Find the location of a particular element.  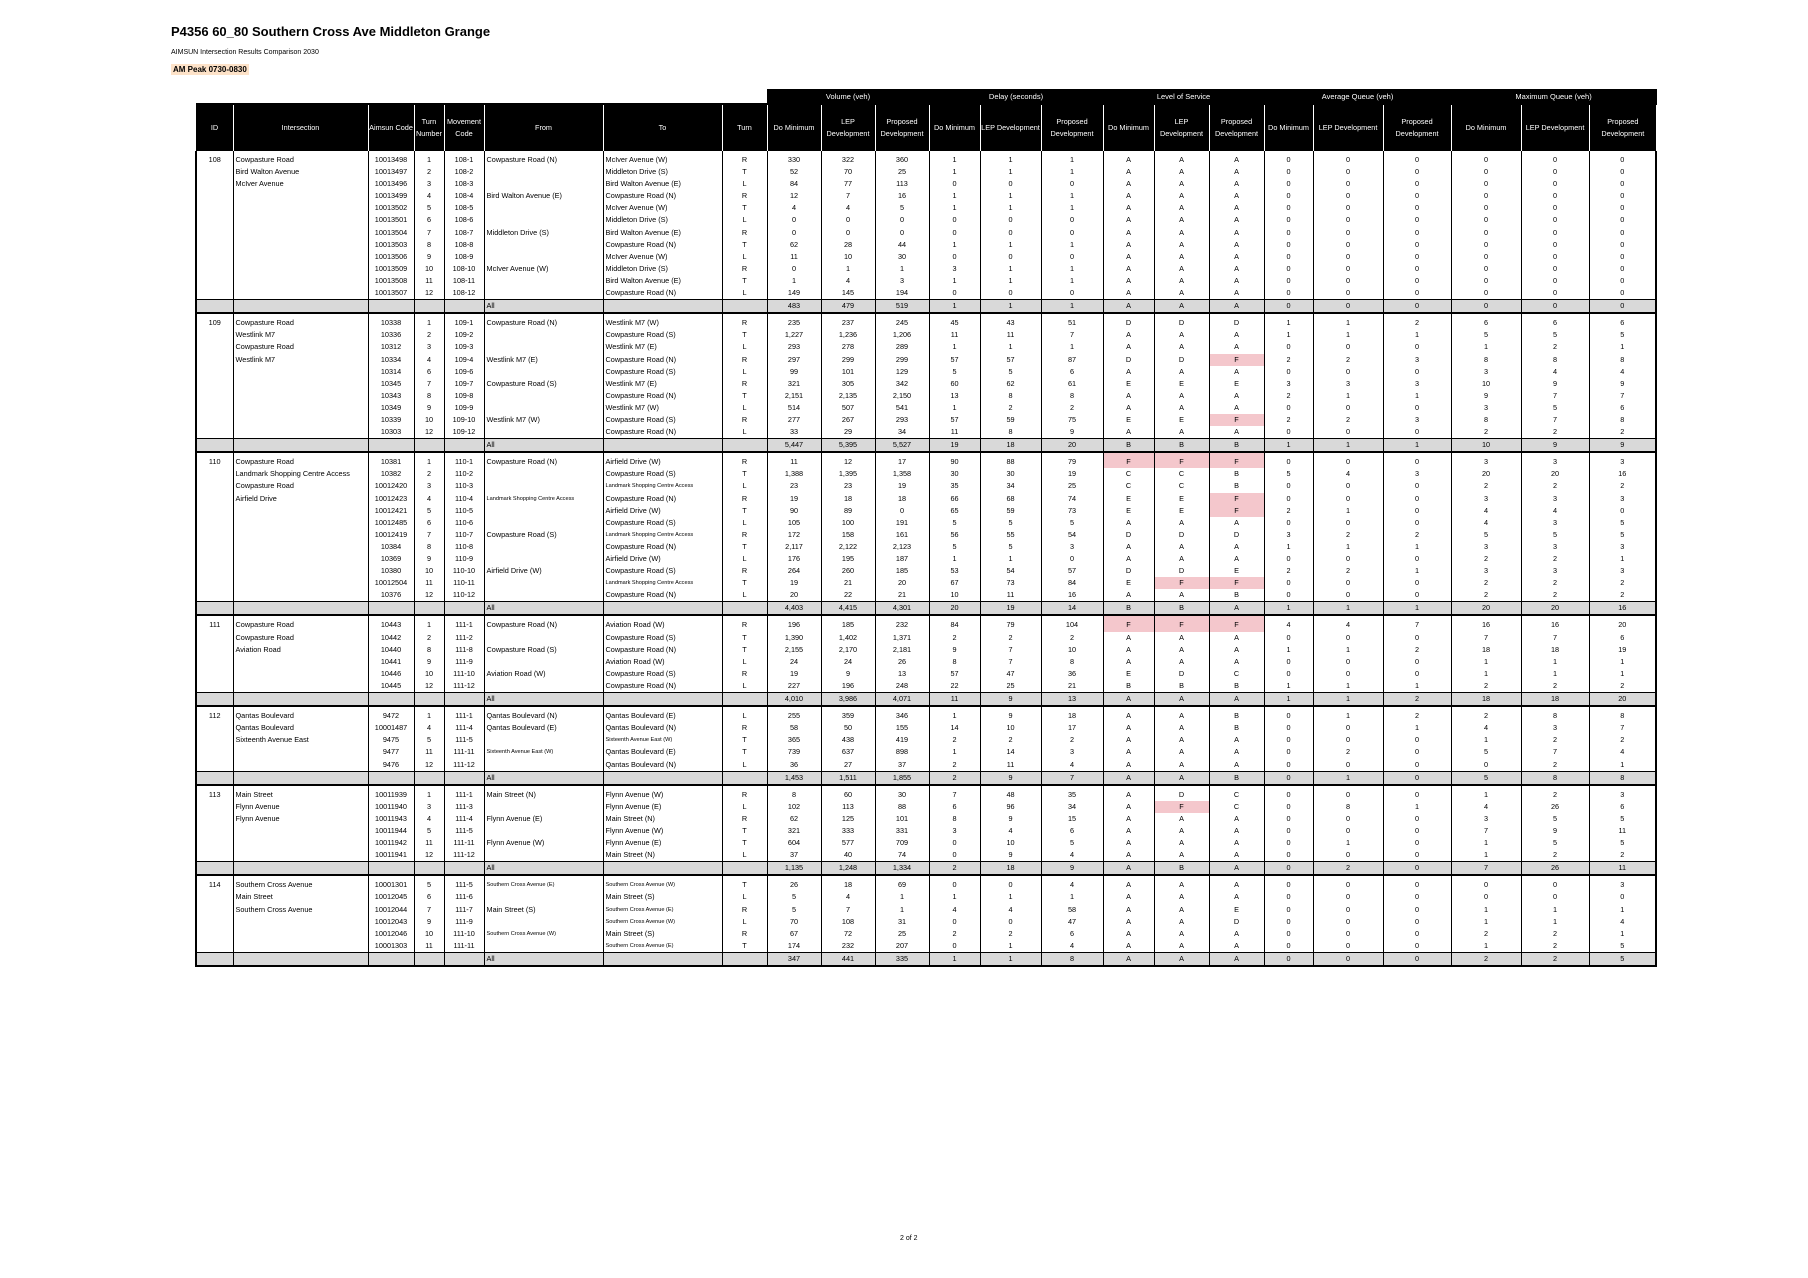

movement-code: 108-1 is located at coordinates (463, 159).